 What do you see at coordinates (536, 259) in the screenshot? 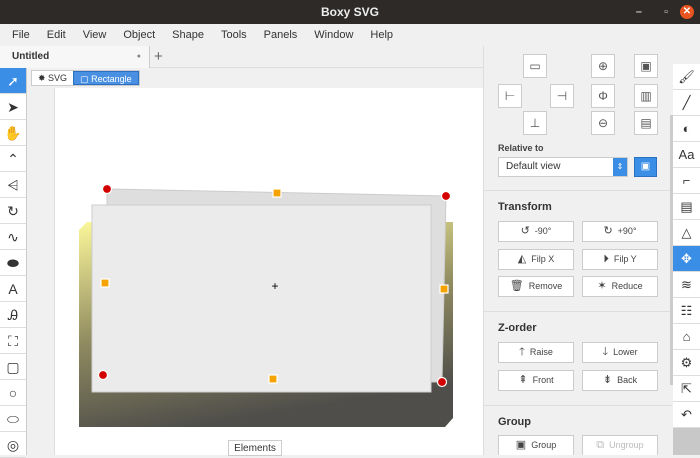
I see `flip-x-button: ◭ Filp X` at bounding box center [536, 259].